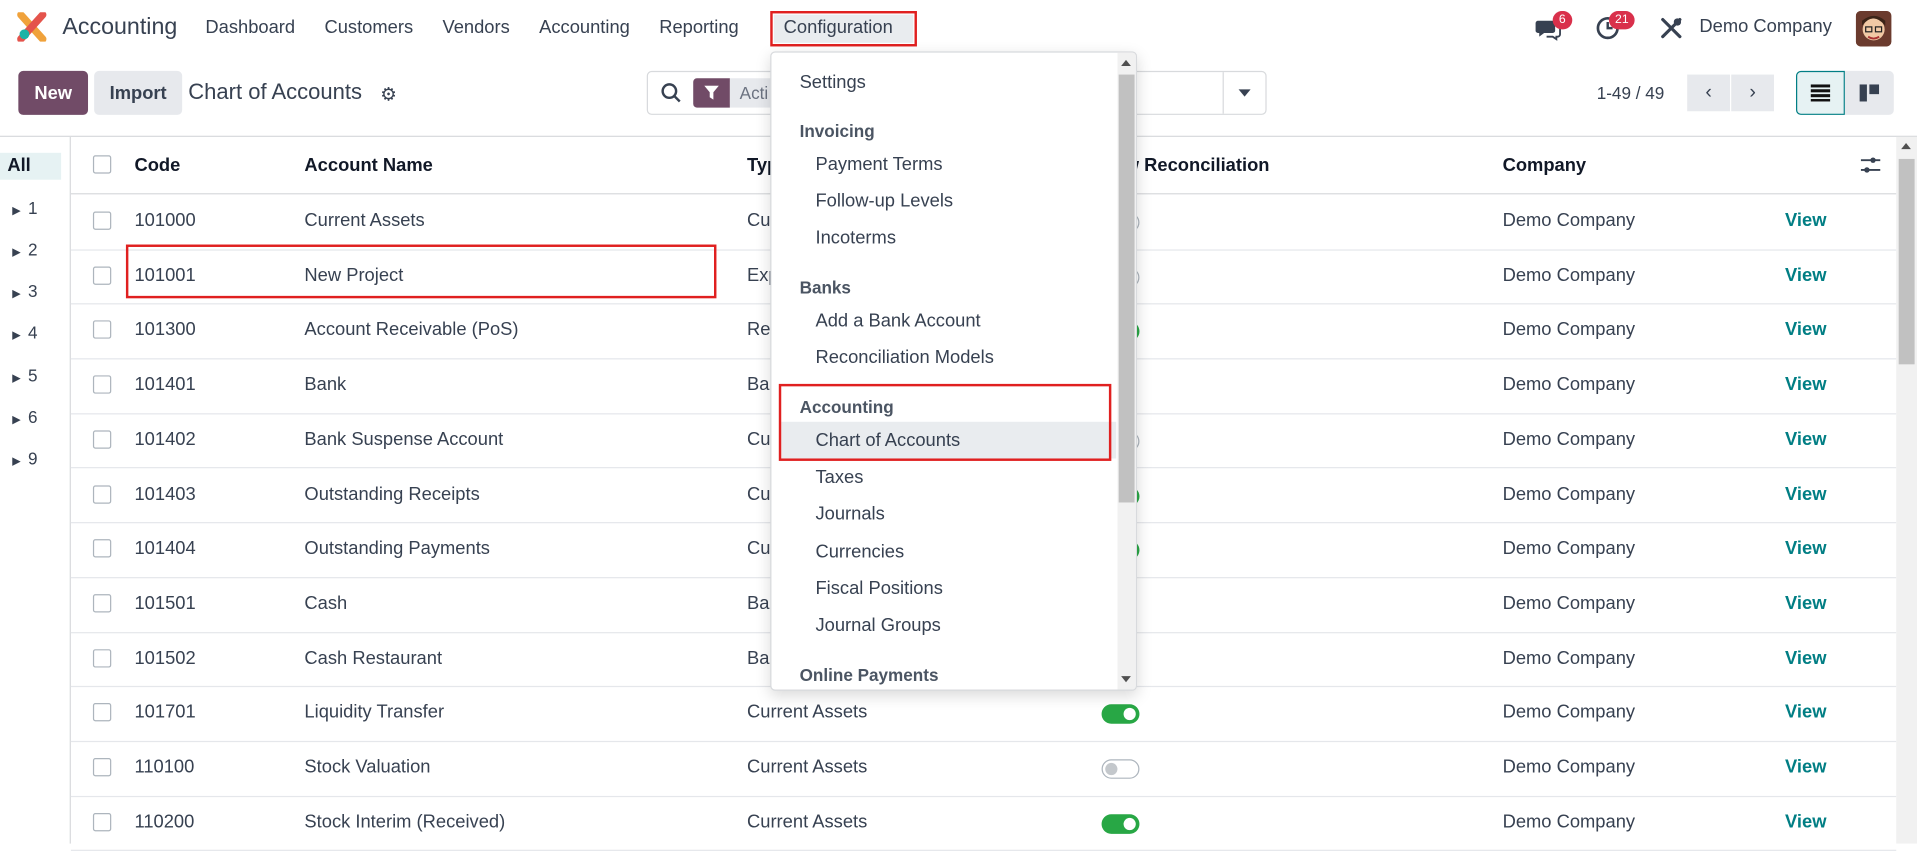 This screenshot has width=1917, height=851. I want to click on accounting-app-icon, so click(32, 27).